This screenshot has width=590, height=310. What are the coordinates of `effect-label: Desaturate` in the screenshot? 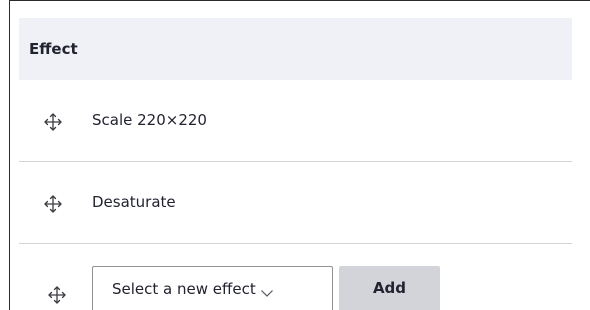 It's located at (134, 202).